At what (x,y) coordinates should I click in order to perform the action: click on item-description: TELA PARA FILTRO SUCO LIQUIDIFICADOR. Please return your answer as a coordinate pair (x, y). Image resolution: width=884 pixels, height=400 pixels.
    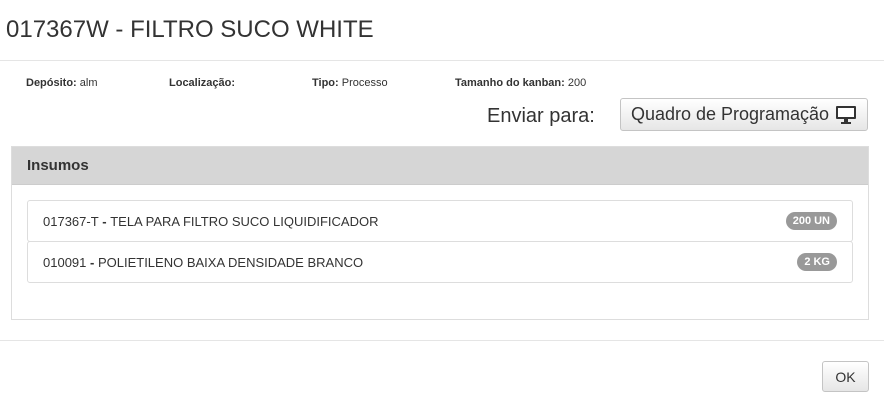
    Looking at the image, I should click on (244, 221).